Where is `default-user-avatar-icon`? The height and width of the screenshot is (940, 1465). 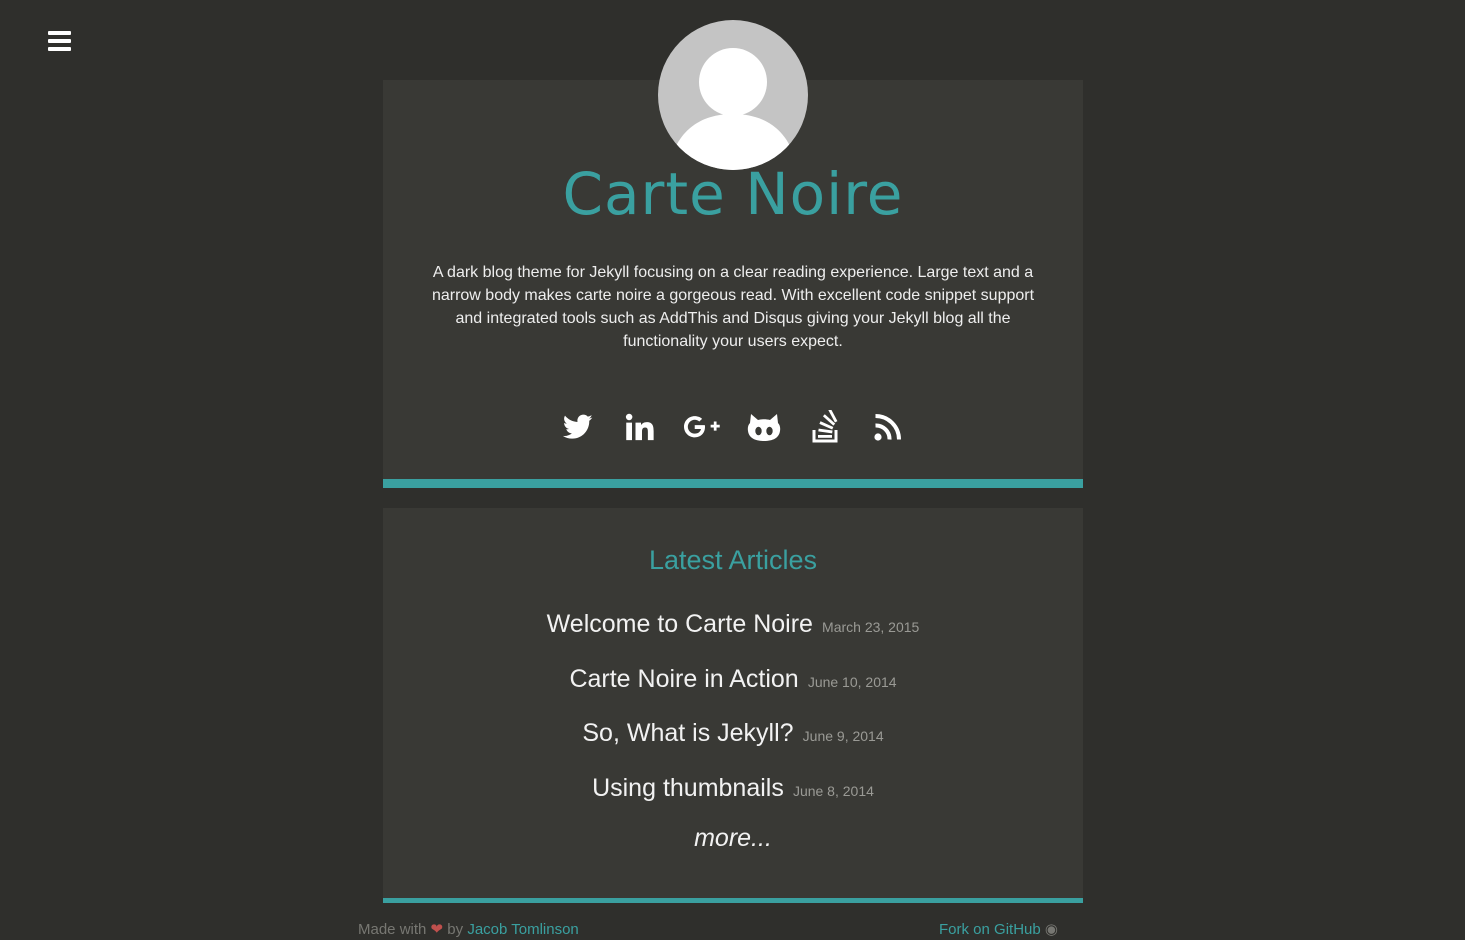 default-user-avatar-icon is located at coordinates (733, 109).